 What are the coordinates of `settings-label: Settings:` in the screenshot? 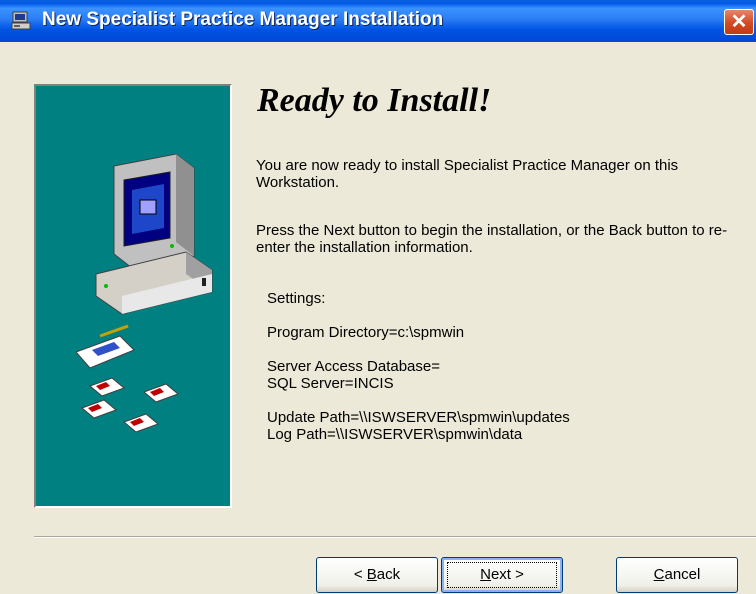 It's located at (296, 298).